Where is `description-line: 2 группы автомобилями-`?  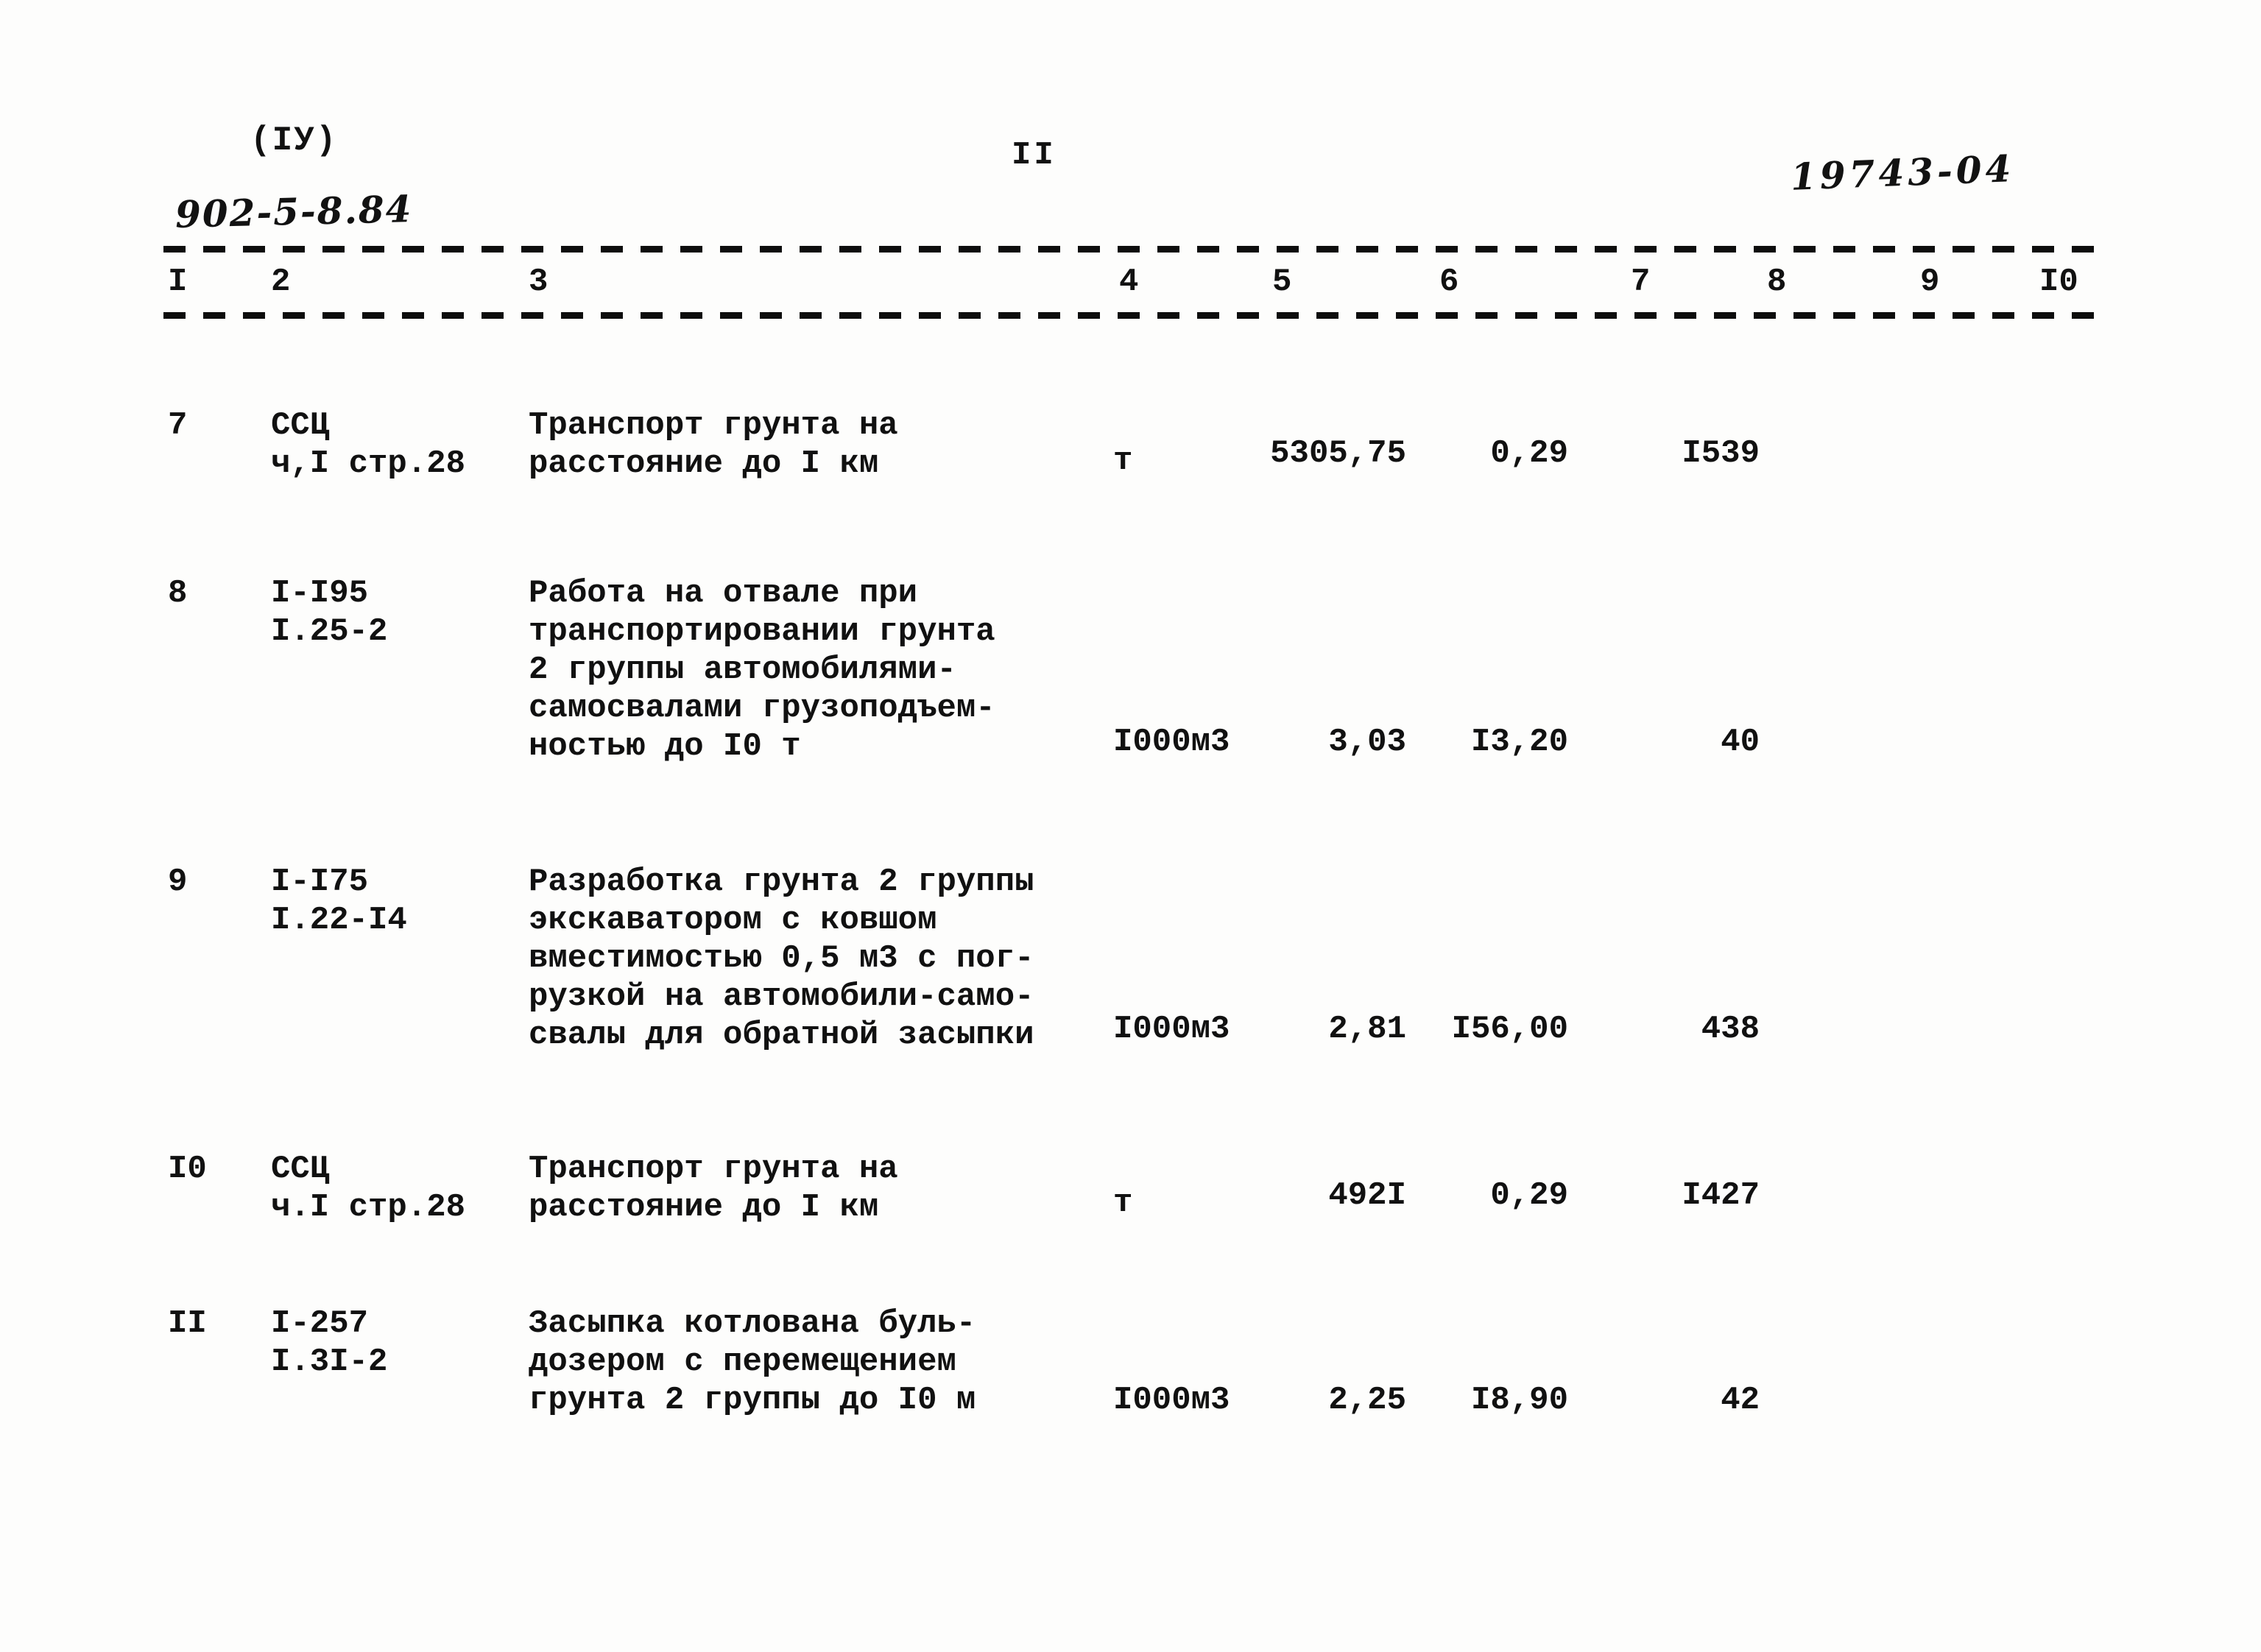
description-line: 2 группы автомобилями- is located at coordinates (742, 670).